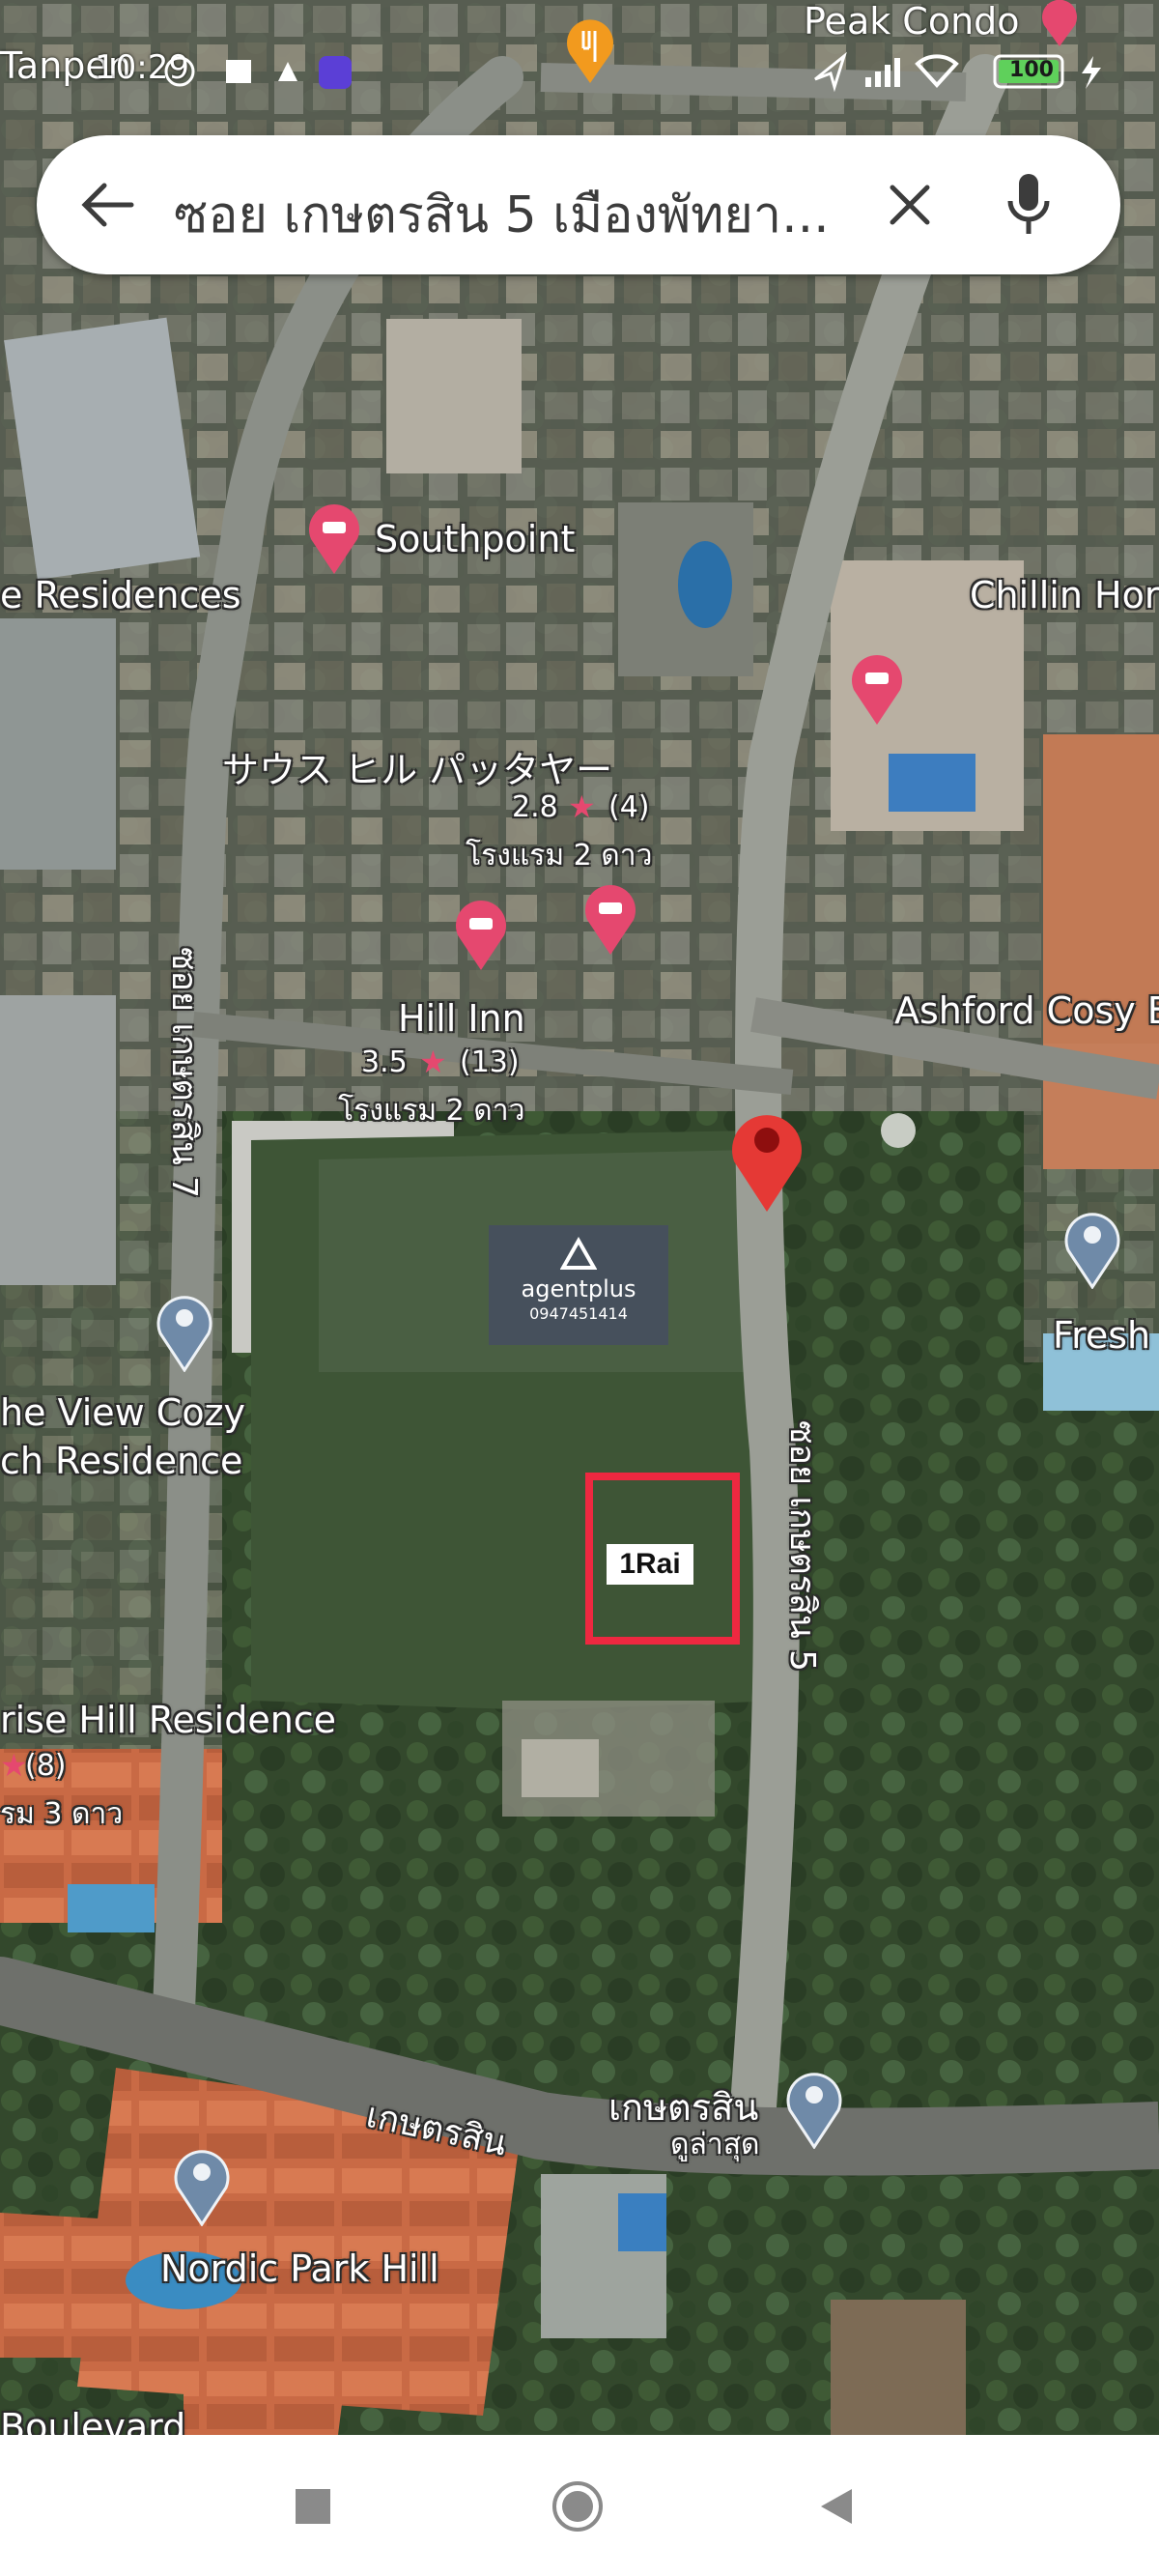 This screenshot has width=1159, height=2576. I want to click on place-label-view-cozy: he View Cozy, so click(122, 1413).